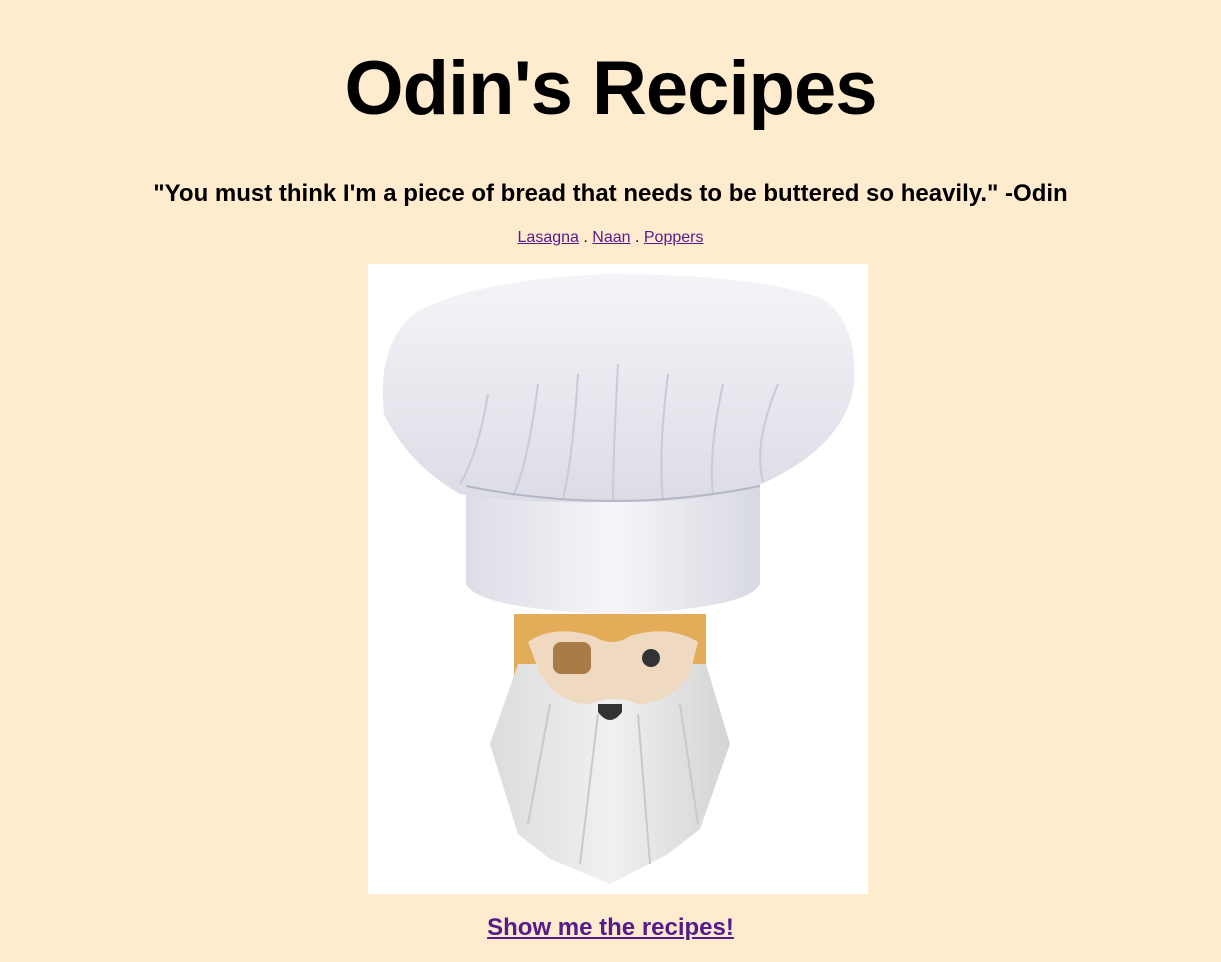 Image resolution: width=1221 pixels, height=962 pixels. What do you see at coordinates (651, 658) in the screenshot?
I see `eye-icon` at bounding box center [651, 658].